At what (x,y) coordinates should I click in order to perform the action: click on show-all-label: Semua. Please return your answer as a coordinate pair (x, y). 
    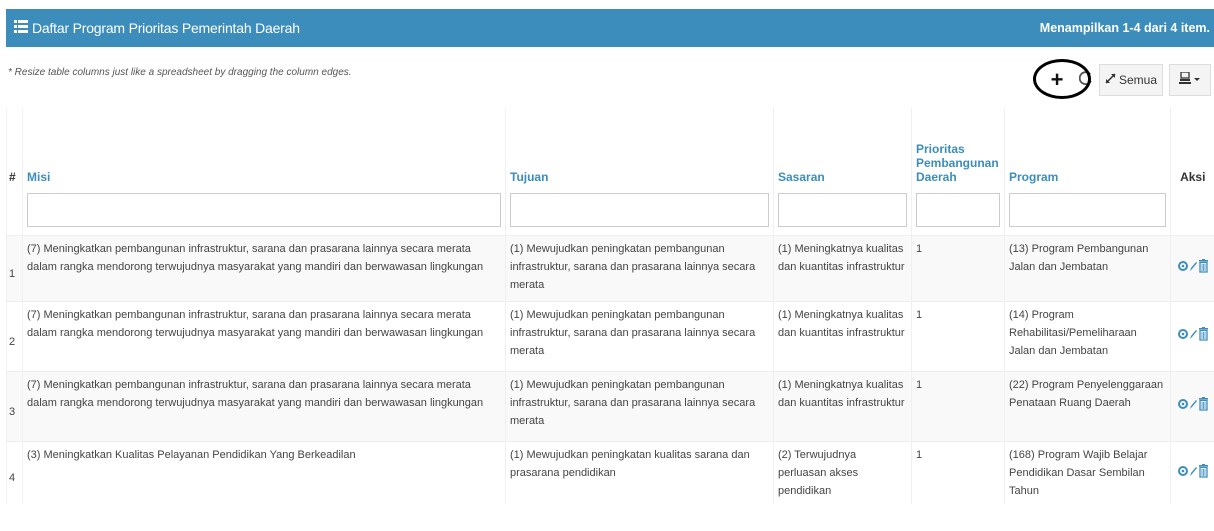
    Looking at the image, I should click on (1138, 80).